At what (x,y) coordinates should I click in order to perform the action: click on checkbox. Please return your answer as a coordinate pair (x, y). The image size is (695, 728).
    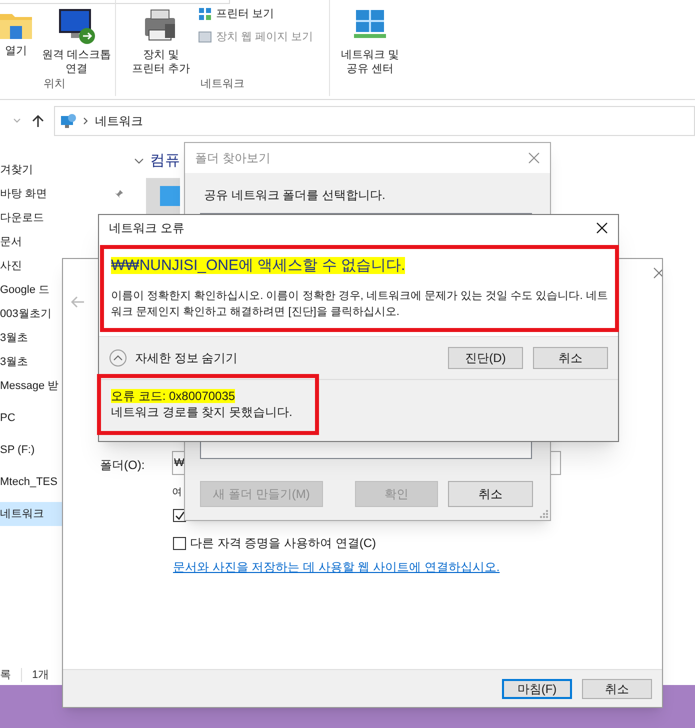
    Looking at the image, I should click on (179, 543).